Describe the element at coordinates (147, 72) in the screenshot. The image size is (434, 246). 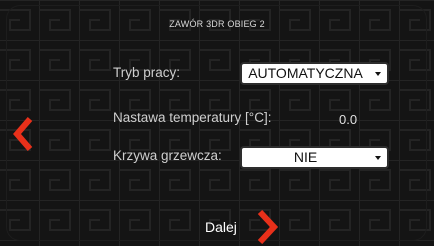
I see `mode-label: Tryb pracy:` at that location.